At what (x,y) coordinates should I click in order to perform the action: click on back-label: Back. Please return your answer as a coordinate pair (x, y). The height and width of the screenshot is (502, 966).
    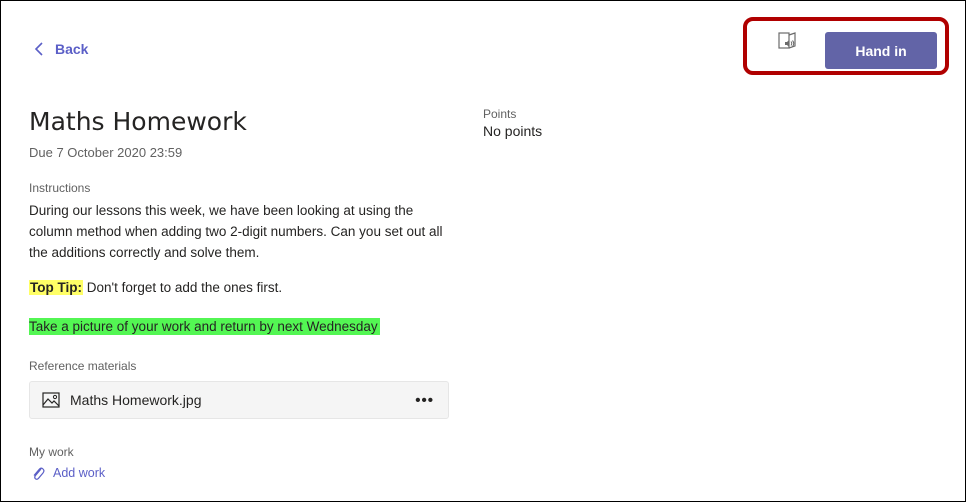
    Looking at the image, I should click on (72, 49).